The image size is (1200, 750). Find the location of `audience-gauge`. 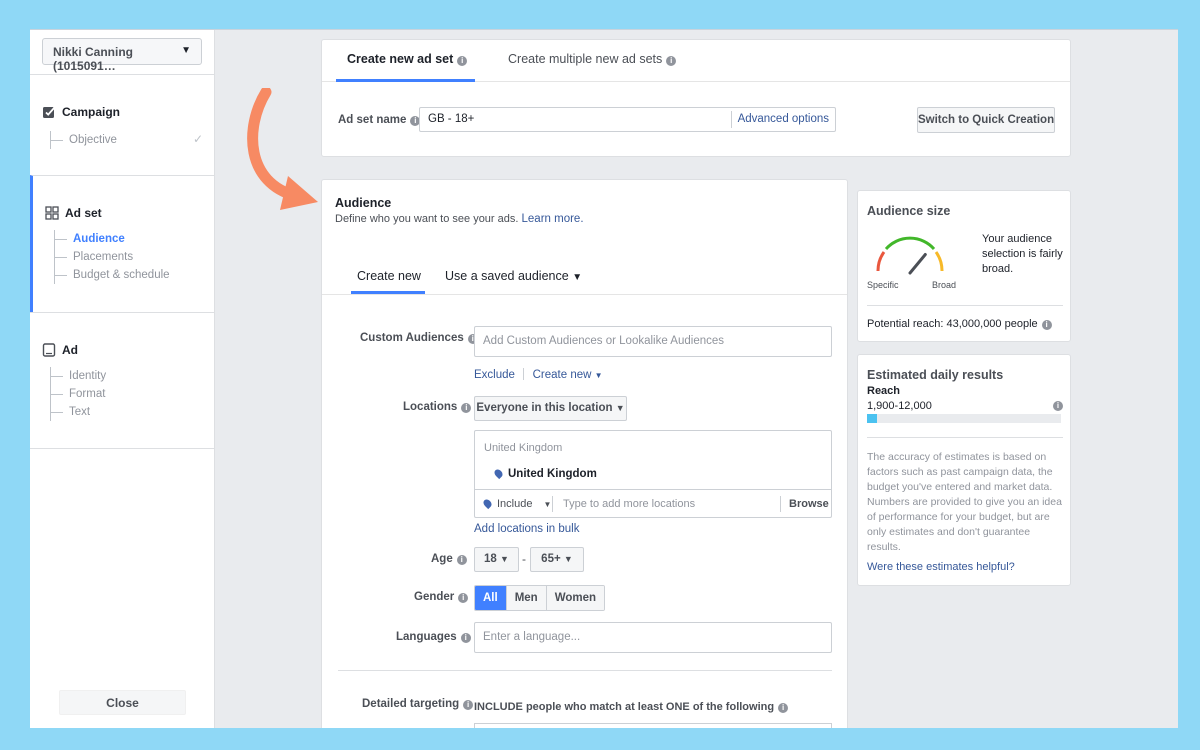

audience-gauge is located at coordinates (910, 255).